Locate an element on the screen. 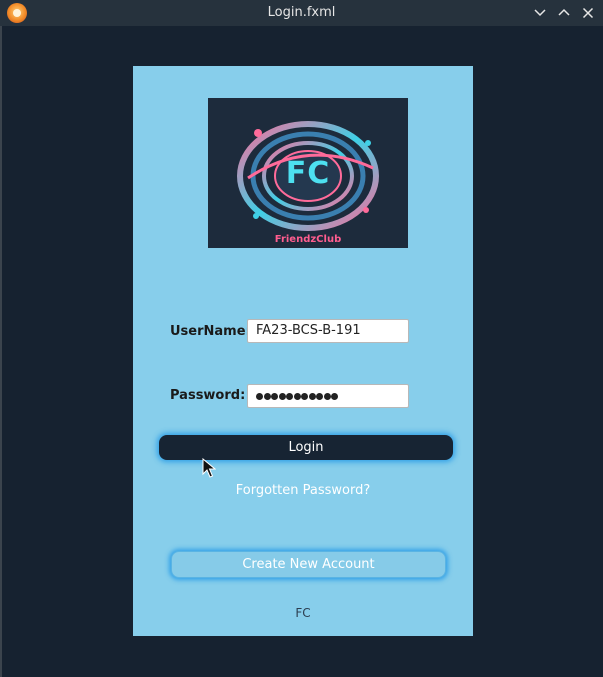 The width and height of the screenshot is (603, 677). username-label: UserName: is located at coordinates (210, 331).